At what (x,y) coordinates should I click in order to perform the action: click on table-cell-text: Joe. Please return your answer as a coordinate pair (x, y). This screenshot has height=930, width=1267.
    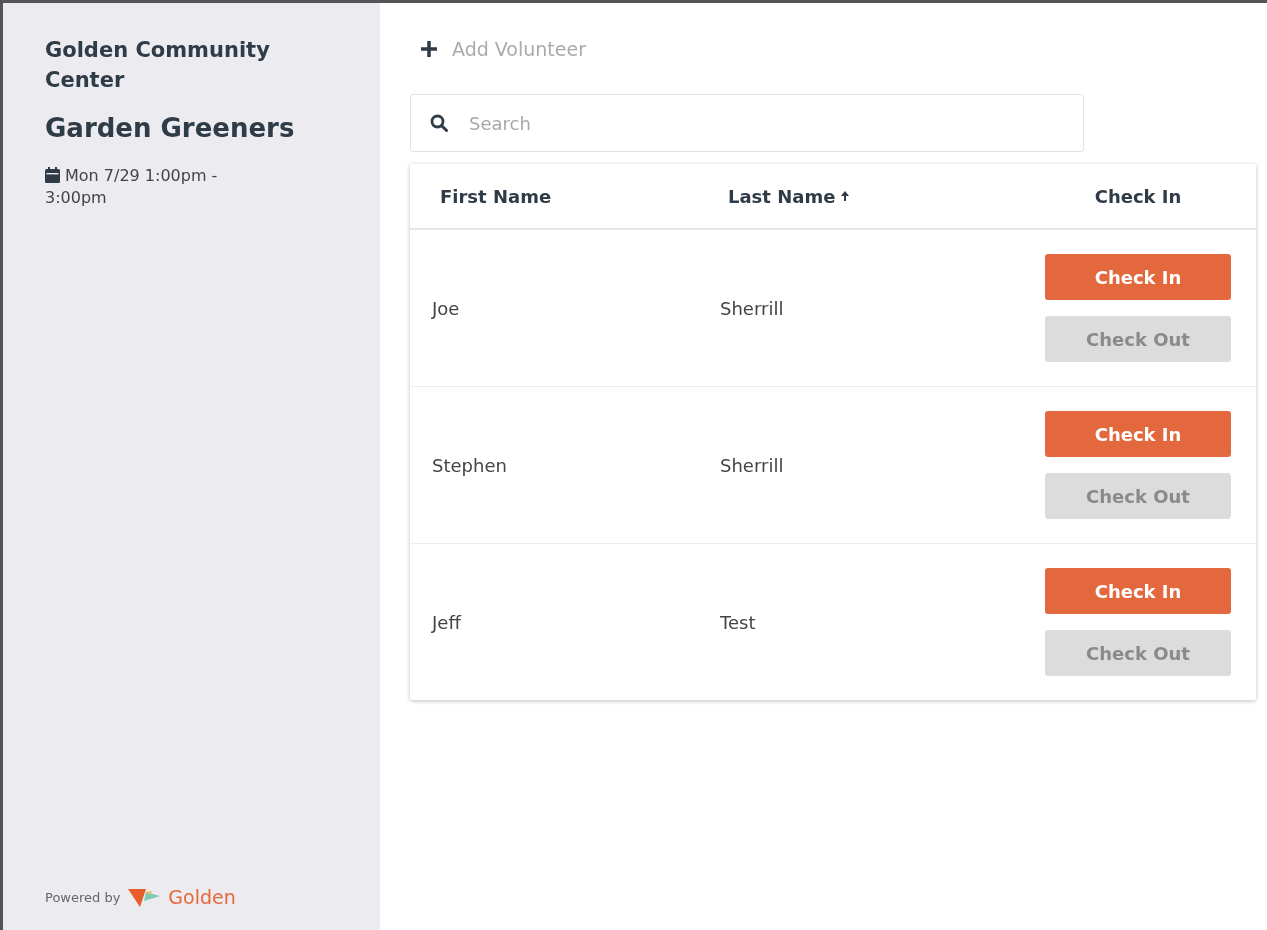
    Looking at the image, I should click on (446, 308).